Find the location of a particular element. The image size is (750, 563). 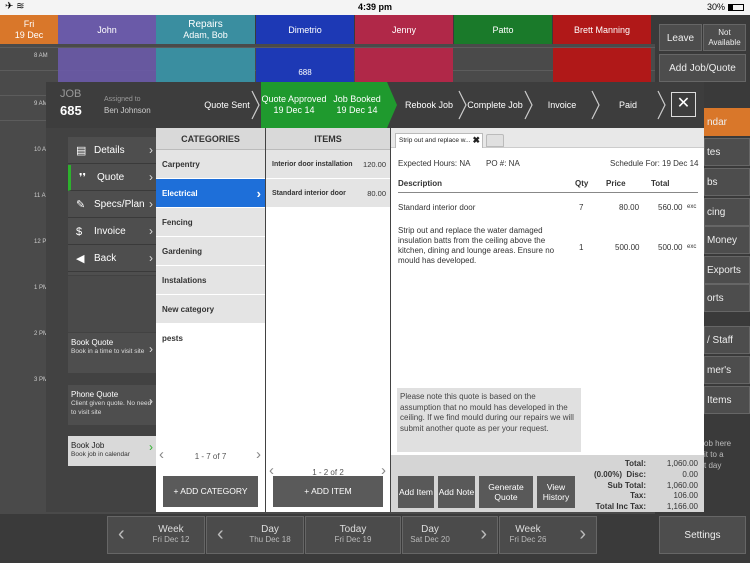

not-available-label: Not Available is located at coordinates (724, 37).